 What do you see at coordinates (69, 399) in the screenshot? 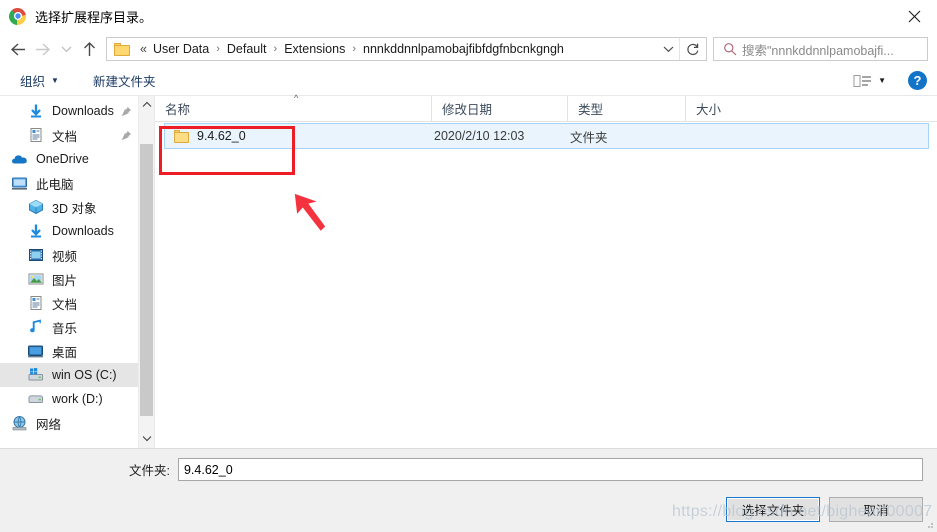
I see `sidebar-item-work-d: work (D:)` at bounding box center [69, 399].